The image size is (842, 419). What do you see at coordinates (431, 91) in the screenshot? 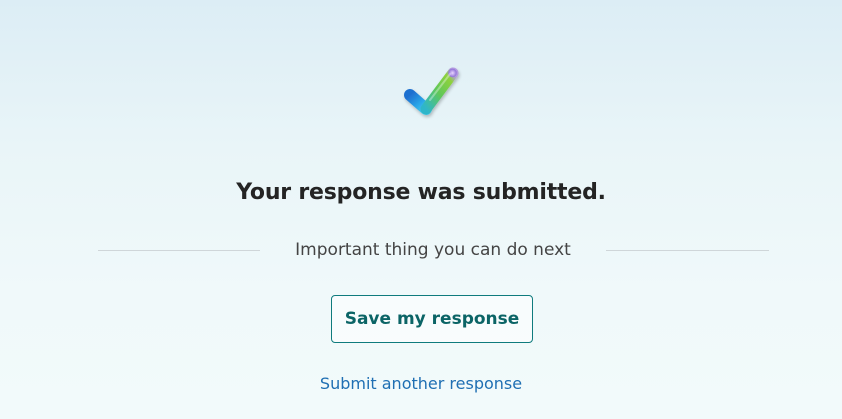
I see `checkmark-icon` at bounding box center [431, 91].